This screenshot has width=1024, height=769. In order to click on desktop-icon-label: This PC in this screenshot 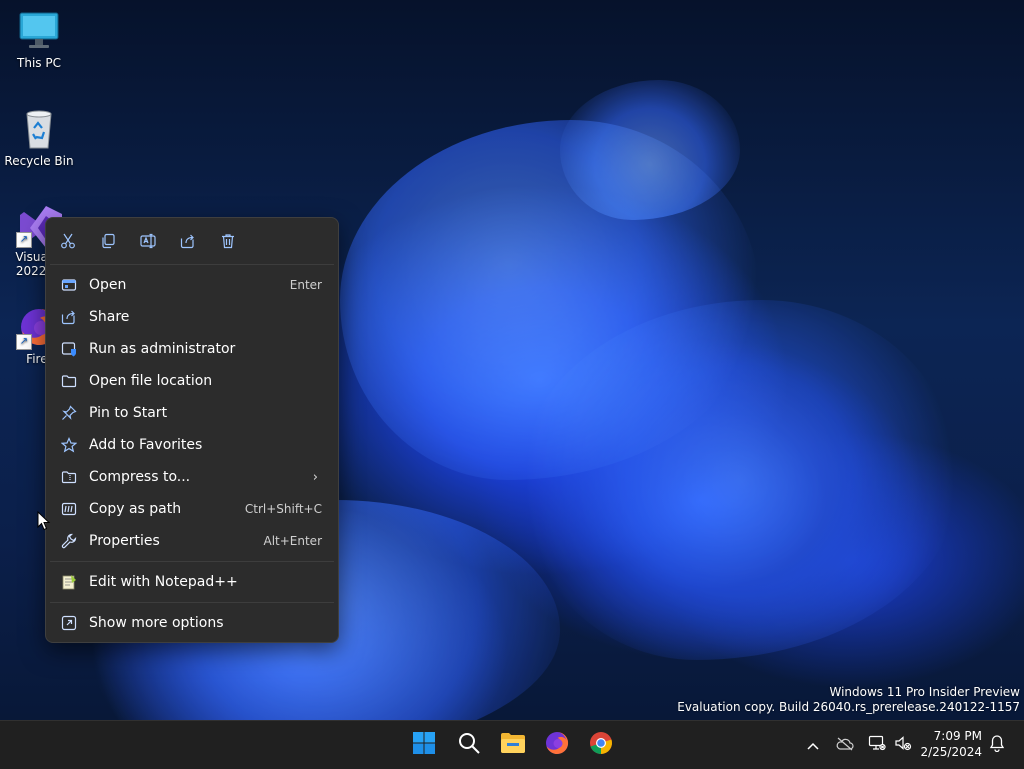, I will do `click(39, 63)`.